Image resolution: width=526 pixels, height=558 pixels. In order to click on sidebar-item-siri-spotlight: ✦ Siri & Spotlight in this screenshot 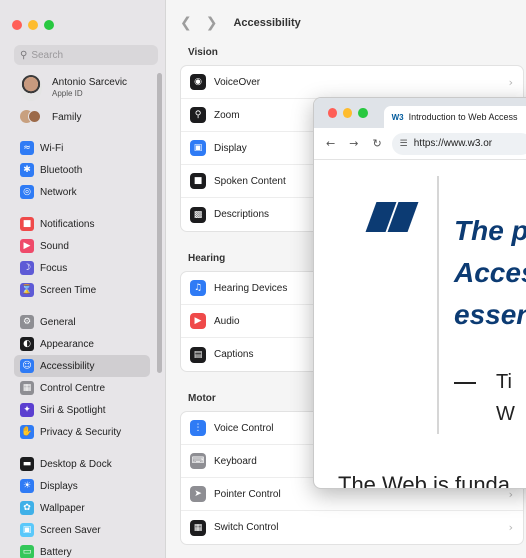, I will do `click(82, 410)`.